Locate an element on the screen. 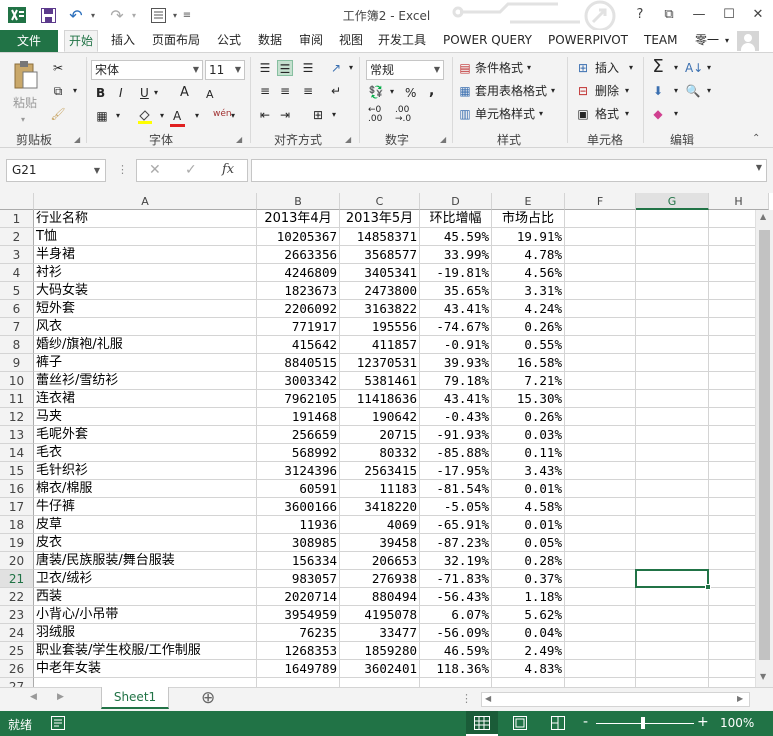  cell-d5: 35.65% is located at coordinates (456, 291).